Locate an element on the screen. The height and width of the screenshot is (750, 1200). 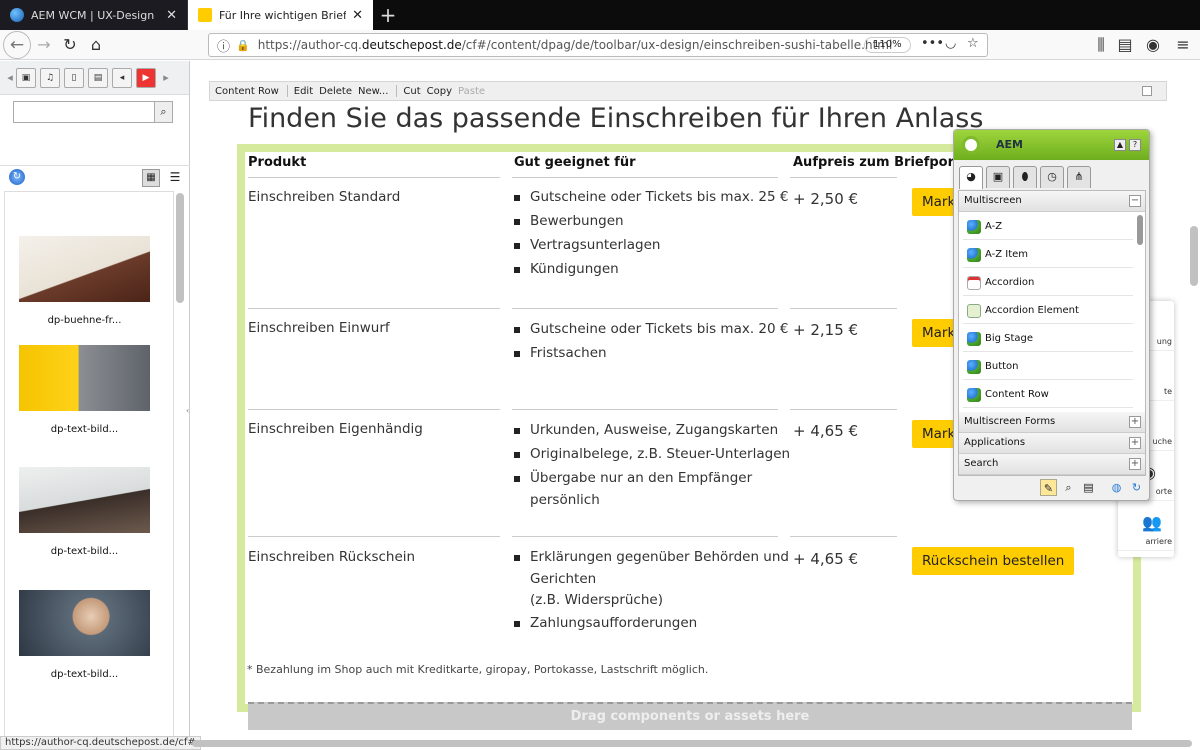
price: + 4,65 € is located at coordinates (826, 559).